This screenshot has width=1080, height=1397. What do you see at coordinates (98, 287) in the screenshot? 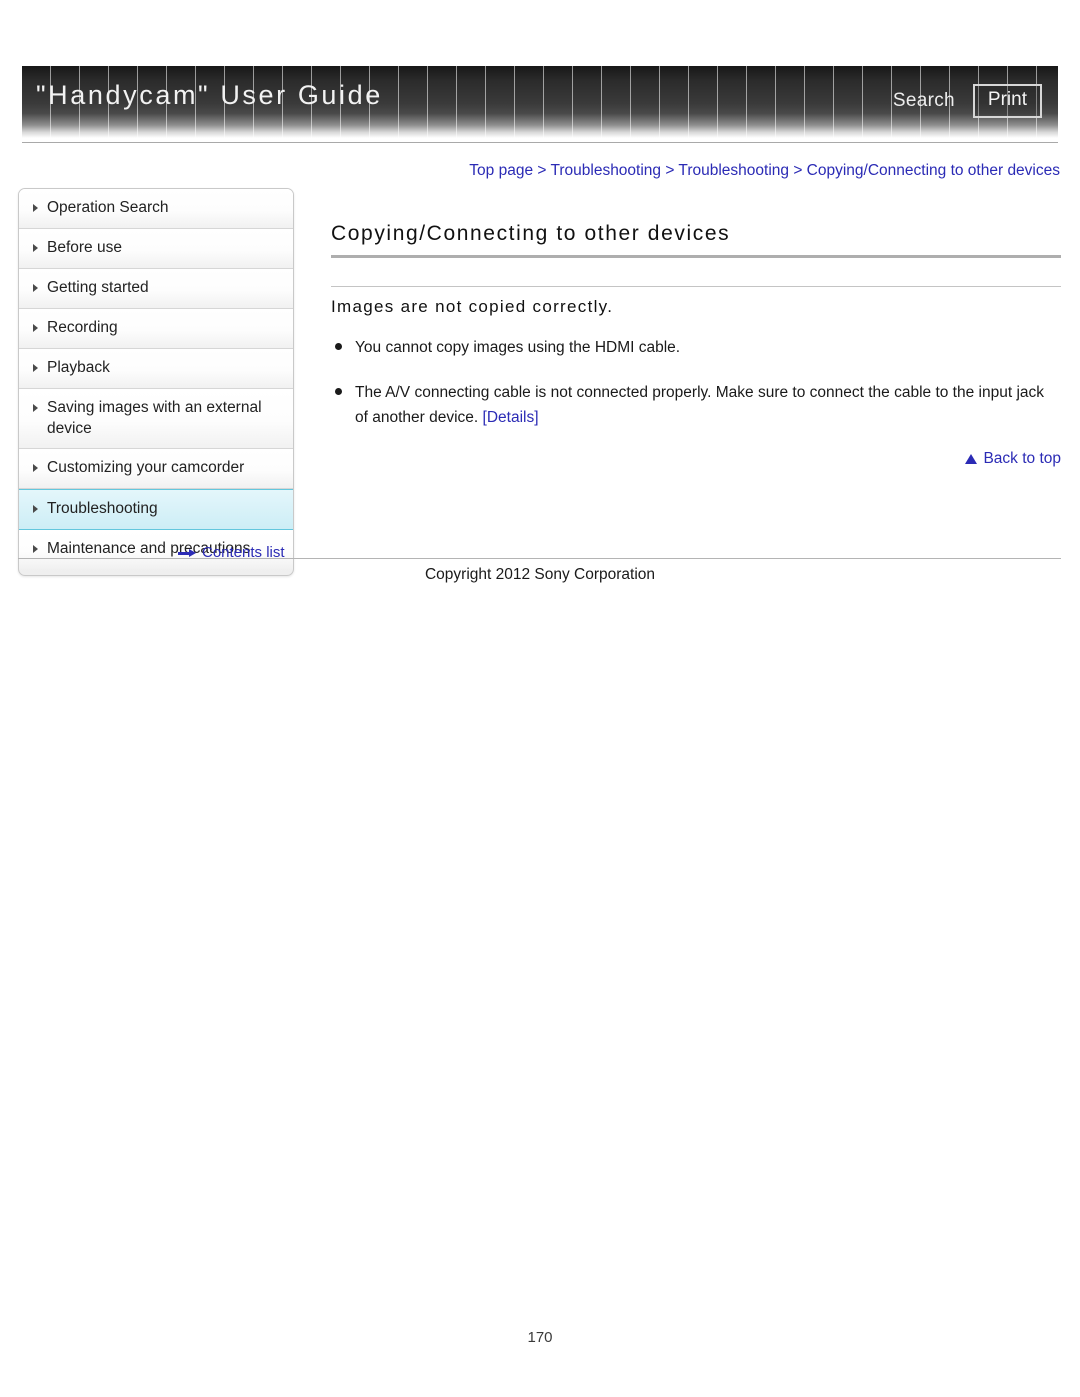
I see `sidebar-item-label: Getting started` at bounding box center [98, 287].